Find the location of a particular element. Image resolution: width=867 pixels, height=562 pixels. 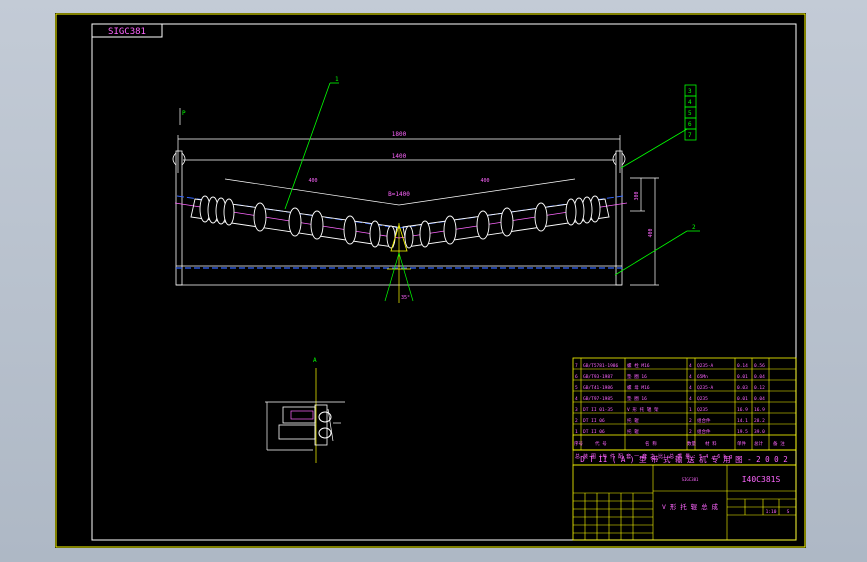

leader-1-line is located at coordinates (307, 146).